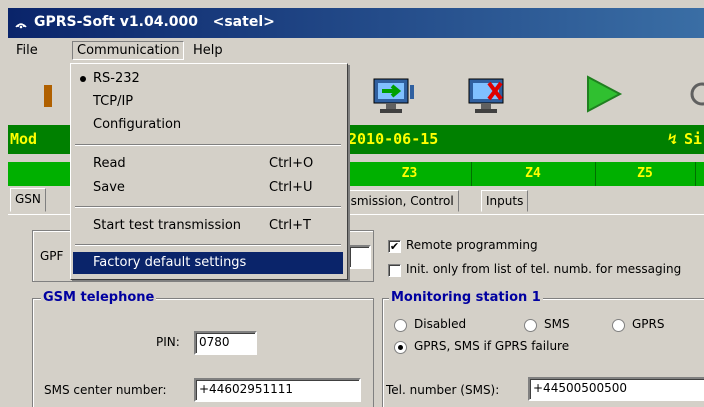 This screenshot has height=407, width=704. What do you see at coordinates (616, 389) in the screenshot?
I see `tel-number-field: +44500500500` at bounding box center [616, 389].